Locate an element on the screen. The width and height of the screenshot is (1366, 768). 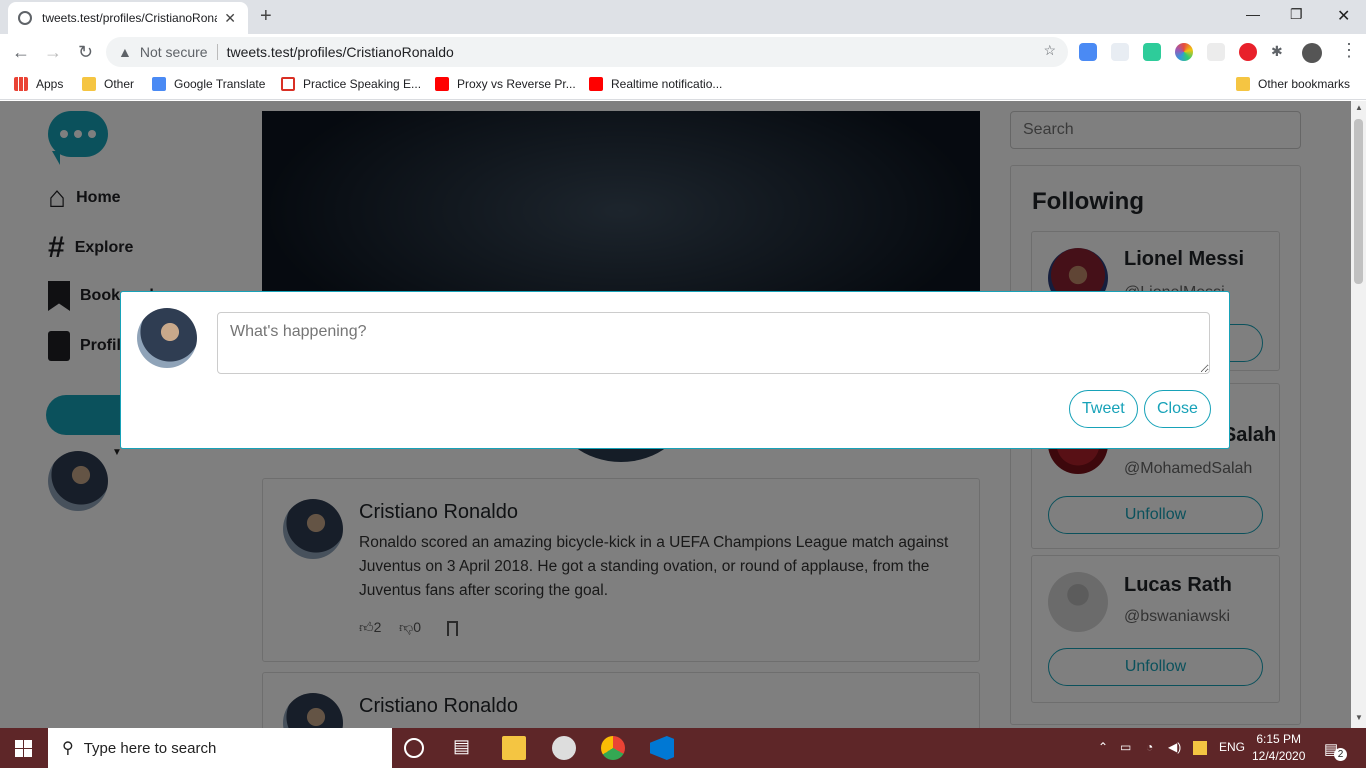
url-text: tweets.test/profiles/CristianoRonaldo is located at coordinates (340, 52).